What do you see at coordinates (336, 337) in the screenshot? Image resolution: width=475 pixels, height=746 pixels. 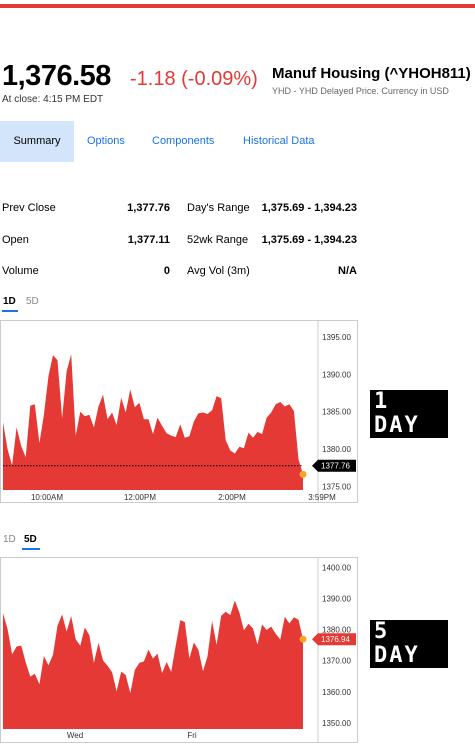 I see `y-tick-label: 1395.00` at bounding box center [336, 337].